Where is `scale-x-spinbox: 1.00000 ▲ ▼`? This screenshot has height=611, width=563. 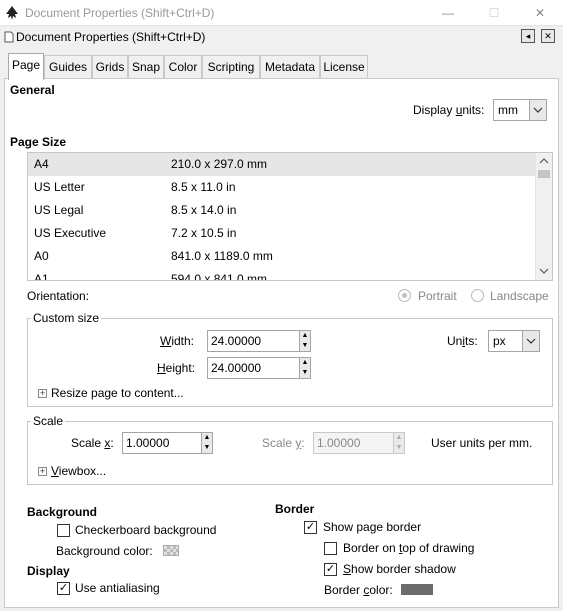 scale-x-spinbox: 1.00000 ▲ ▼ is located at coordinates (167, 443).